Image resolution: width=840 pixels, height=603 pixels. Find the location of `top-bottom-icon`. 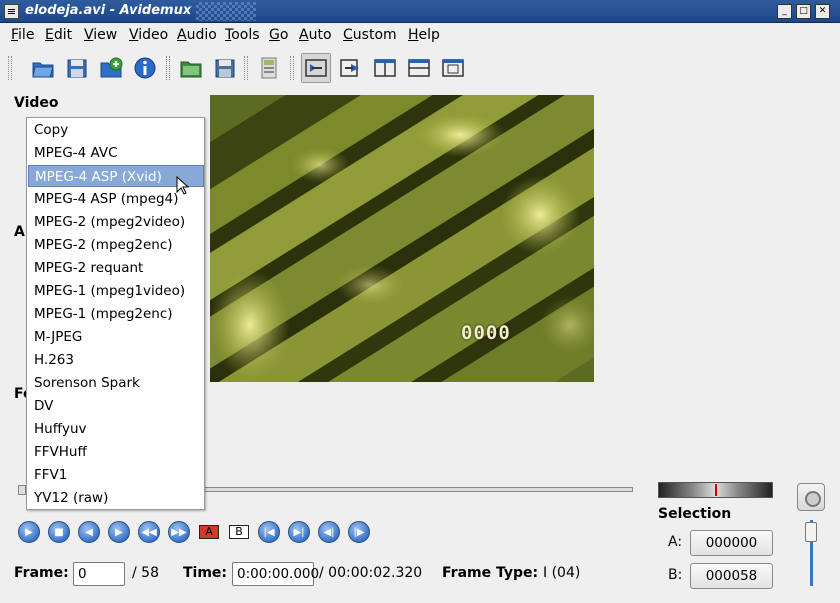

top-bottom-icon is located at coordinates (419, 68).